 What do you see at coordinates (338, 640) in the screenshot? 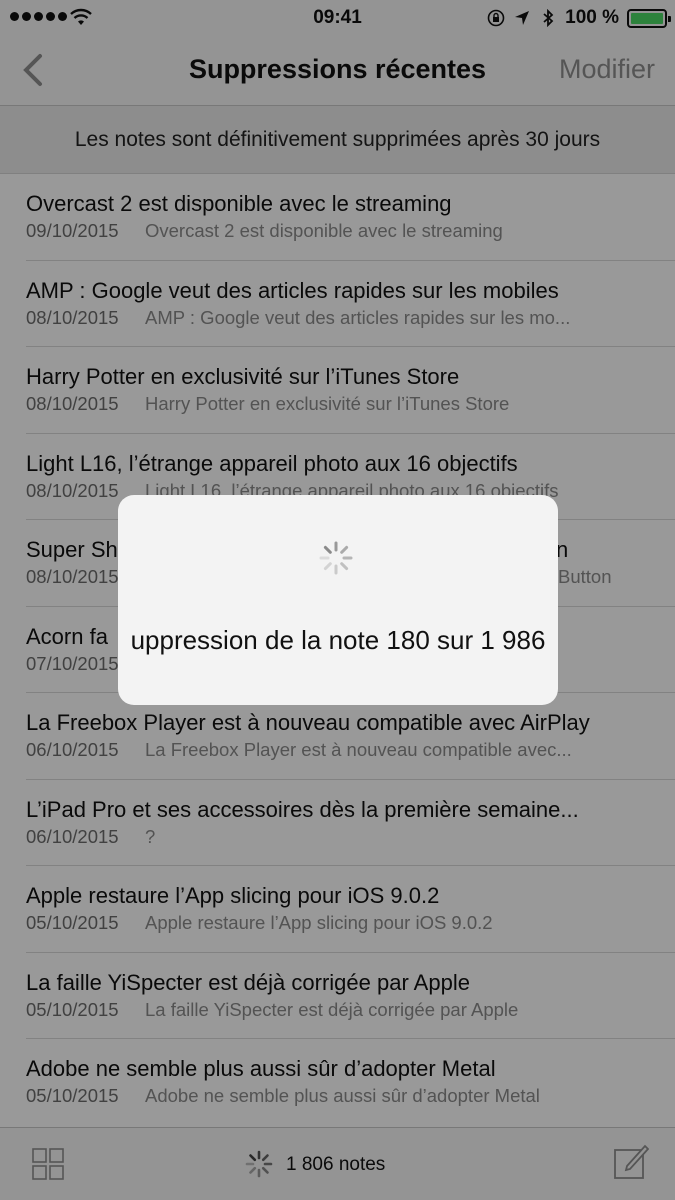
I see `progress-message: uppression de la note 180 sur 1 986` at bounding box center [338, 640].